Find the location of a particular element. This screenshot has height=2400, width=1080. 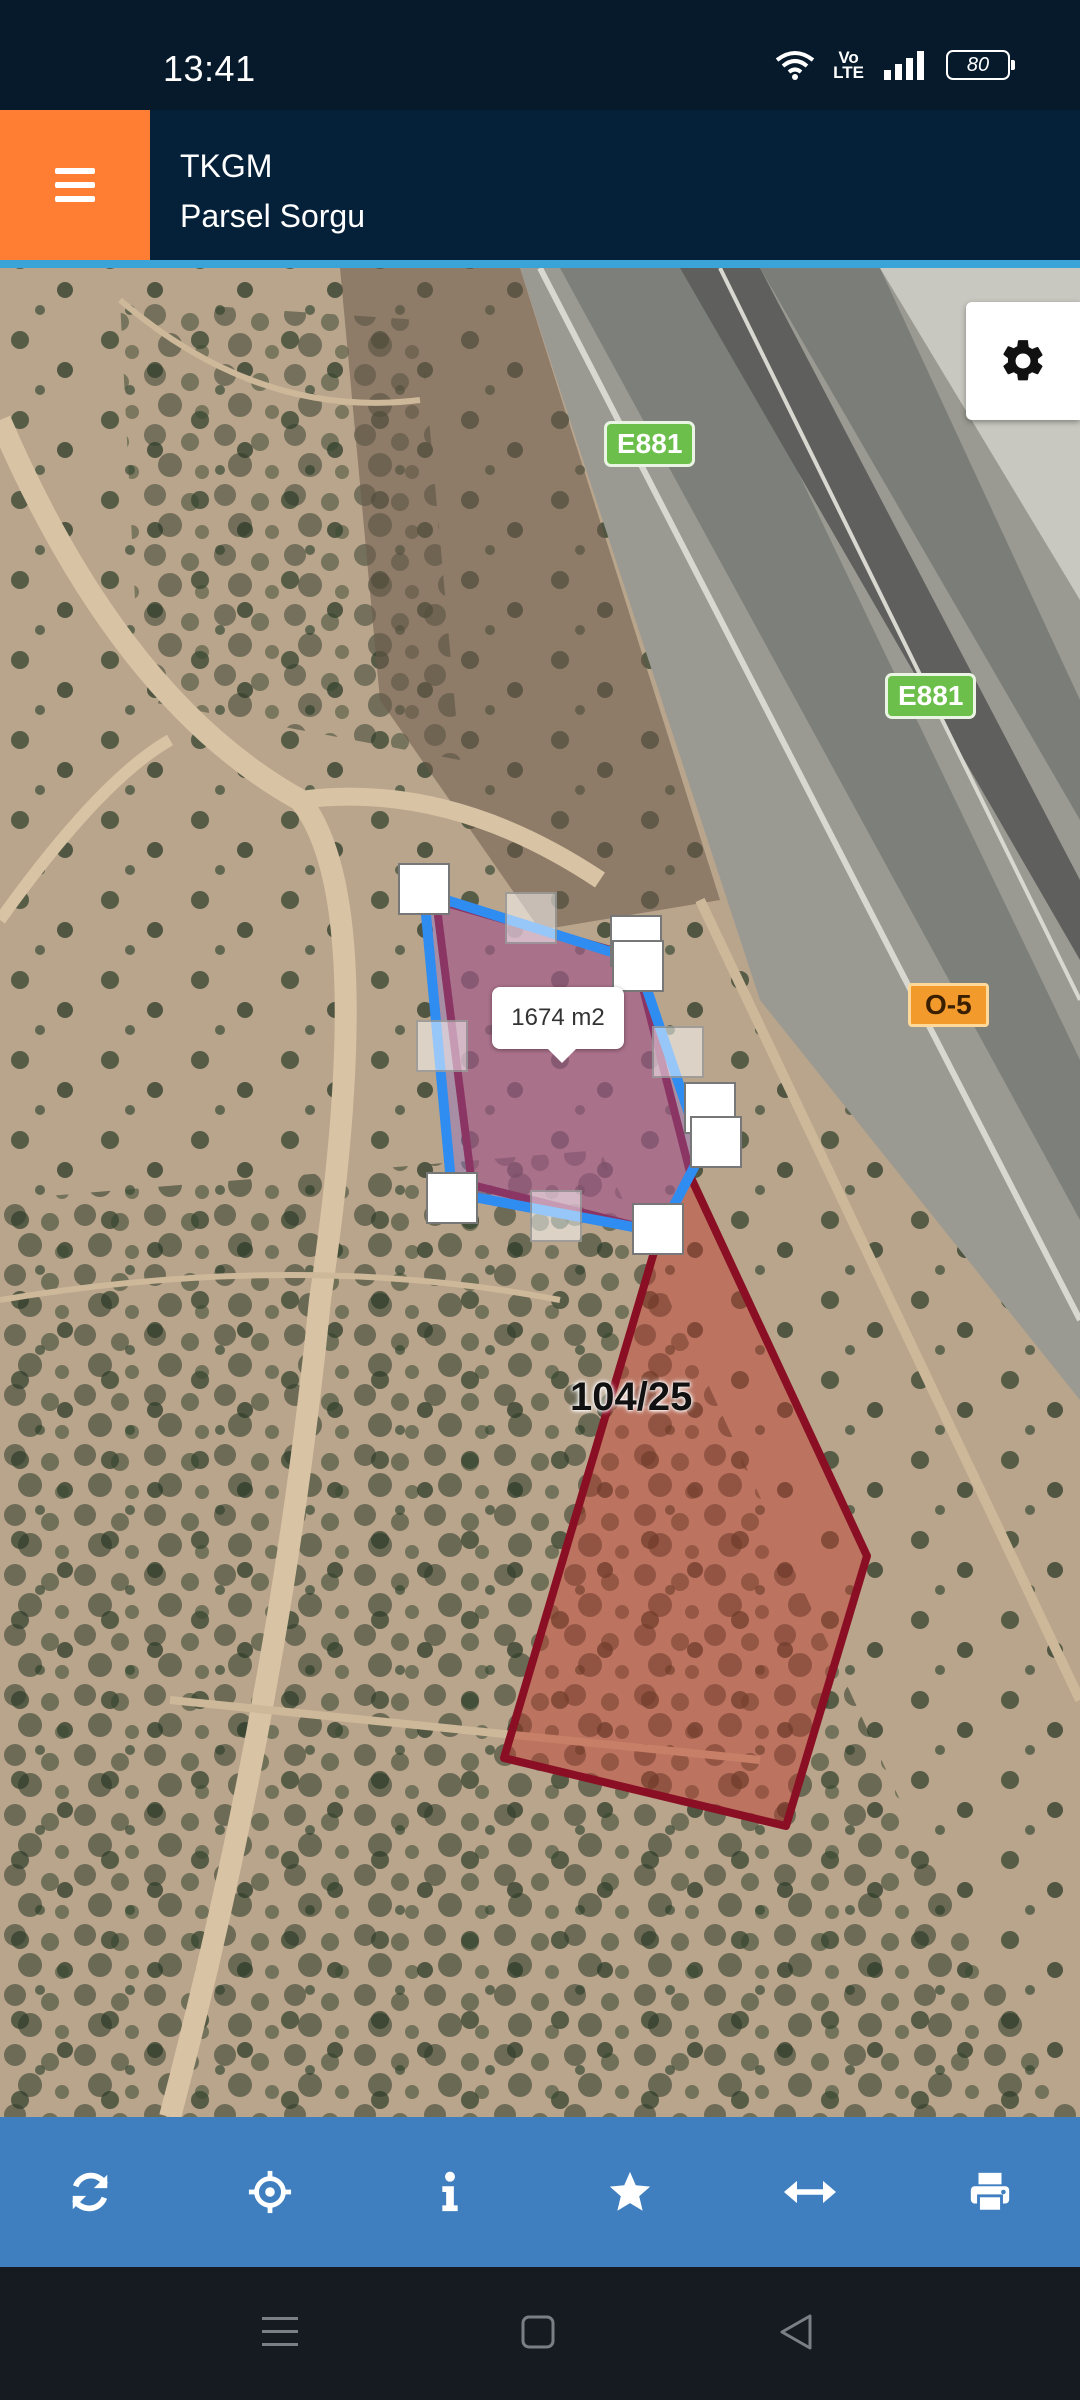

info-icon is located at coordinates (450, 2191).